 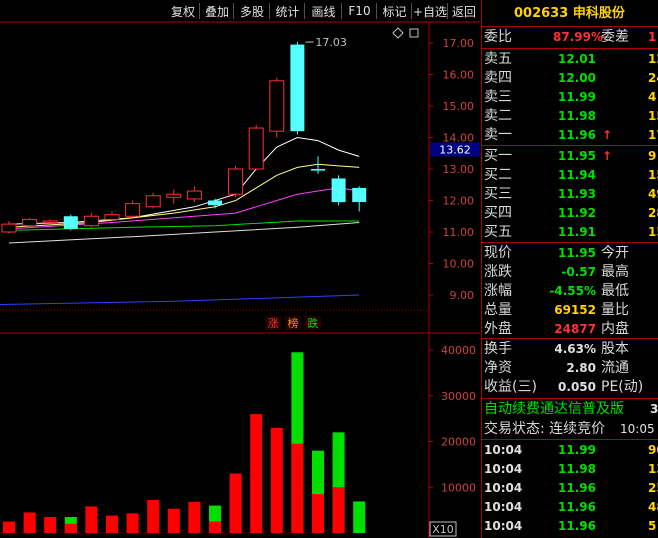 I want to click on weibi-label: 委比, so click(x=498, y=37).